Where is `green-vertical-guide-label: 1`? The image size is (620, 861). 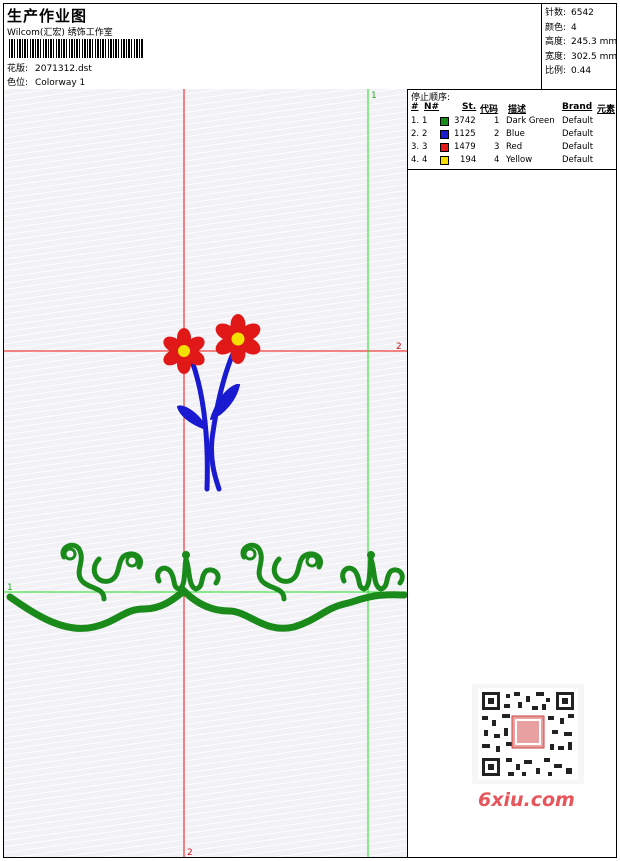
green-vertical-guide-label: 1 is located at coordinates (374, 96).